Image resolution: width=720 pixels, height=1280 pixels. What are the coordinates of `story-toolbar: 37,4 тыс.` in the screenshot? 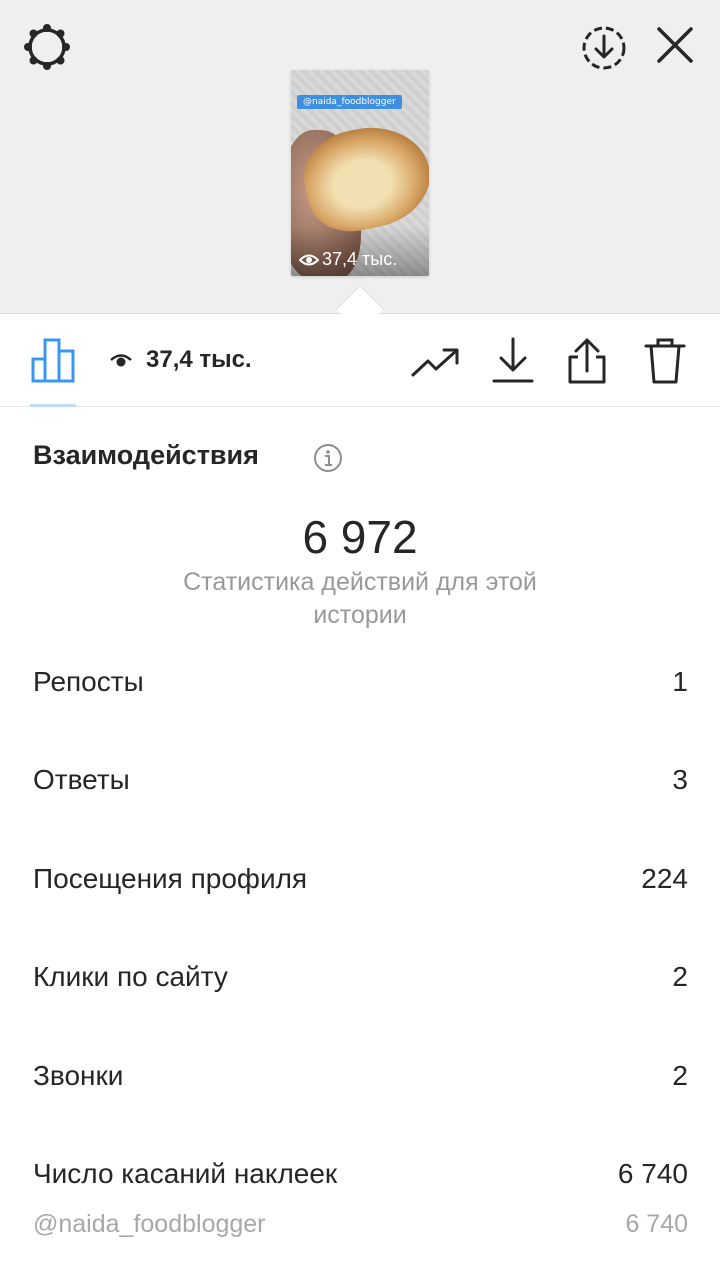 It's located at (360, 361).